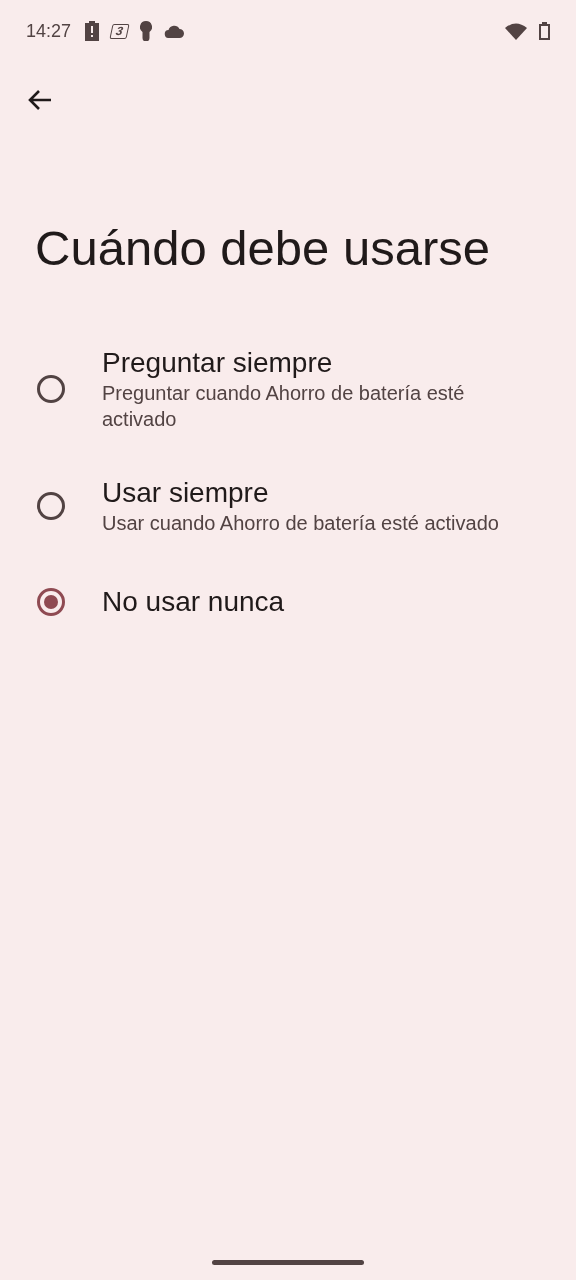 The width and height of the screenshot is (576, 1280). What do you see at coordinates (49, 31) in the screenshot?
I see `clock: 14:27` at bounding box center [49, 31].